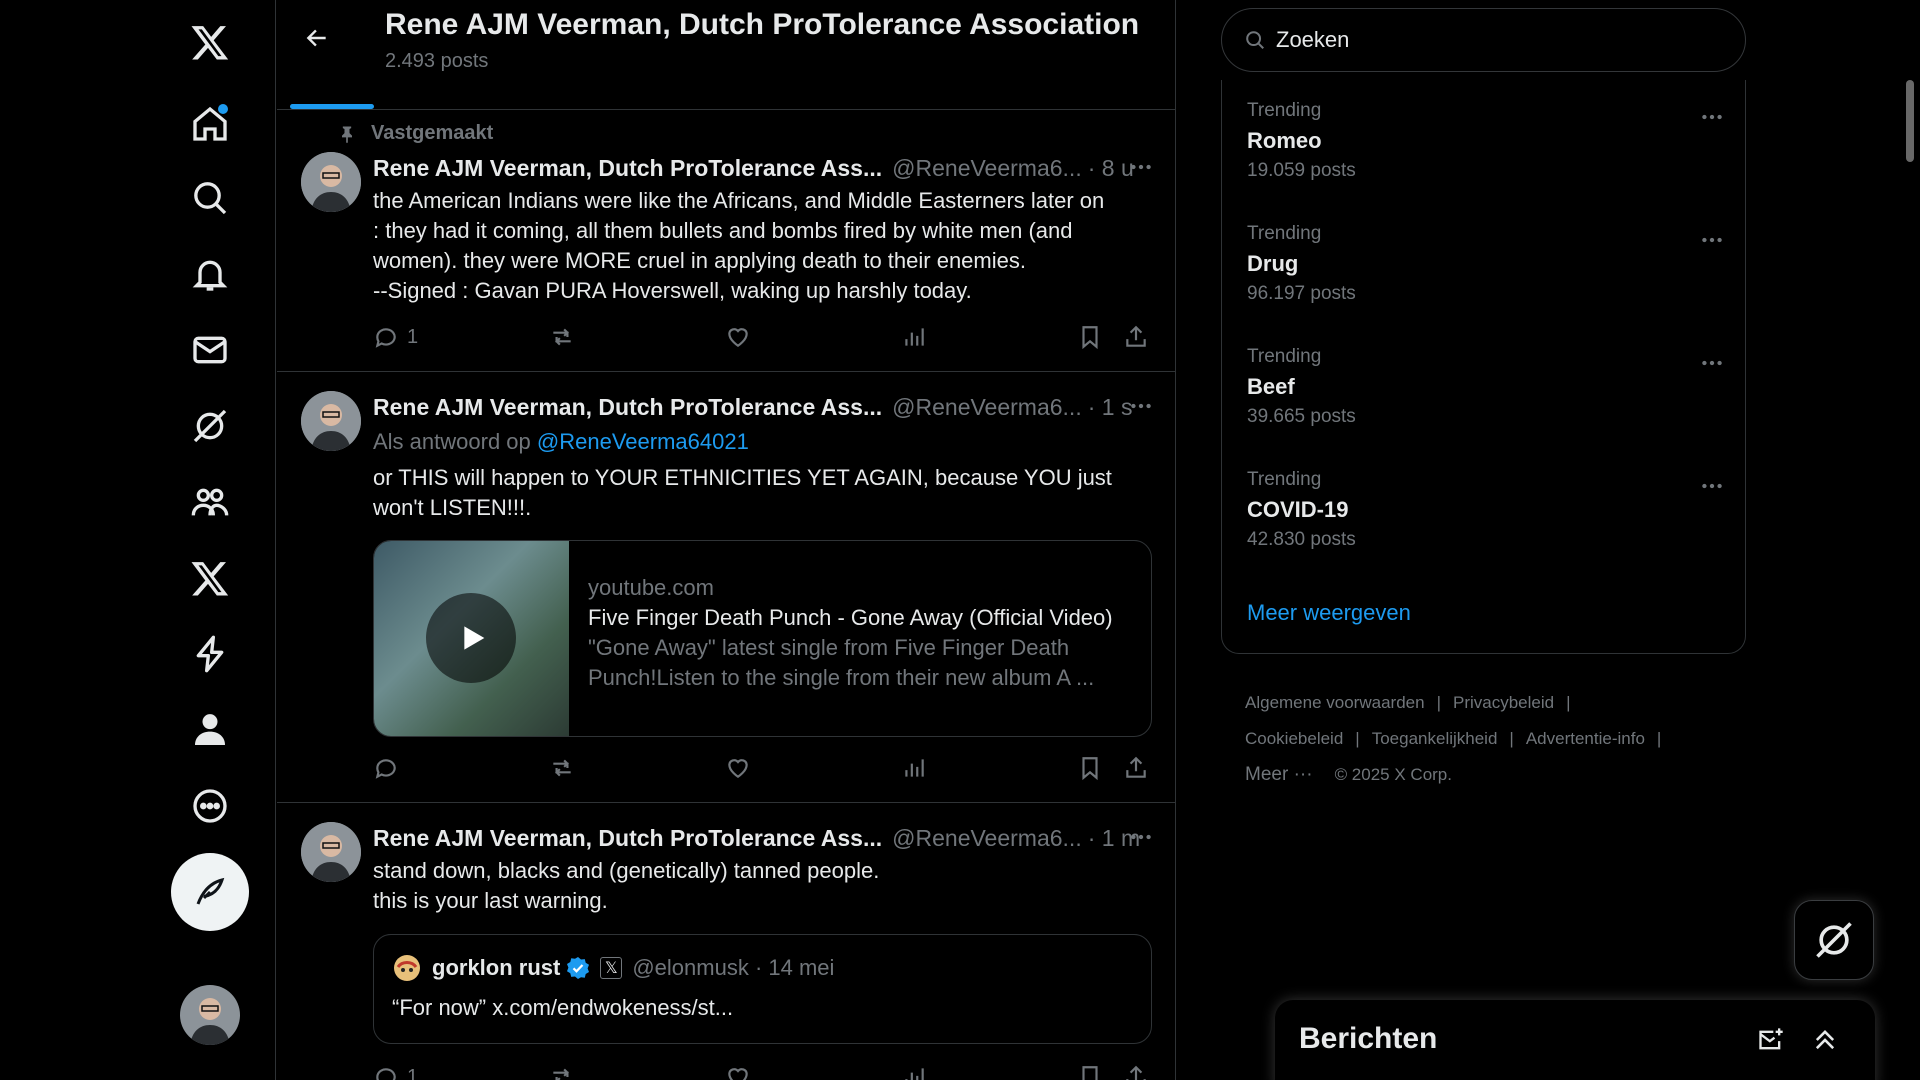 This screenshot has height=1080, width=1920. What do you see at coordinates (1487, 524) in the screenshot?
I see `trend-item: Trending COVID-19 42.830 posts` at bounding box center [1487, 524].